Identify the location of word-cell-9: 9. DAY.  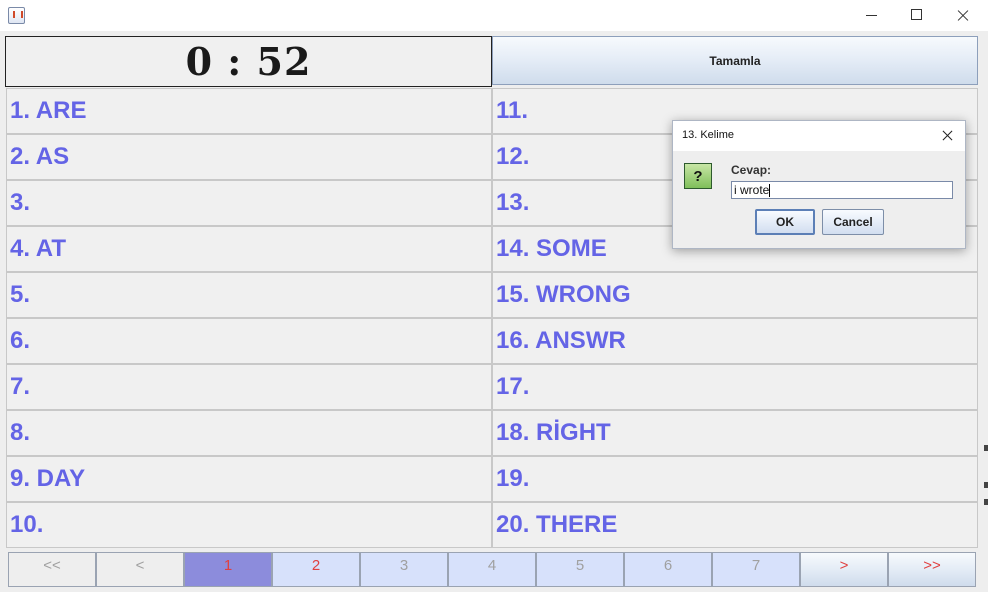
(249, 479).